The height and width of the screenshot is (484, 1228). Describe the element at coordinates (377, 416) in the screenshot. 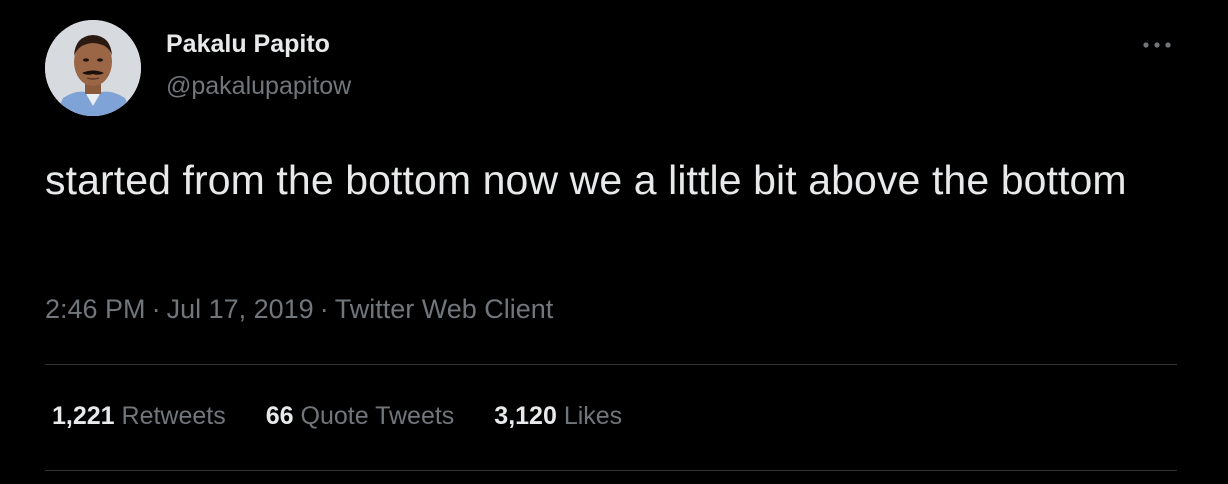

I see `quote-tweets-label: Quote Tweets` at that location.